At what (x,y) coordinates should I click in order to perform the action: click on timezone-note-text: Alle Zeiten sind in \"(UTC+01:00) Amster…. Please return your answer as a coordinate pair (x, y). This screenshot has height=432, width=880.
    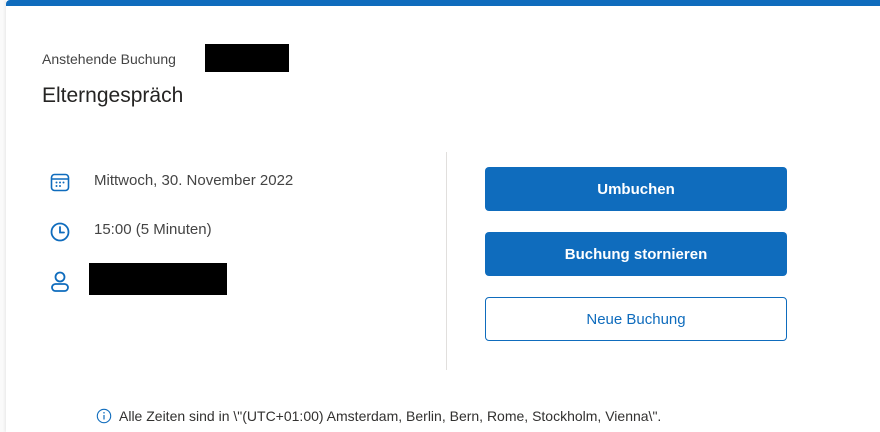
    Looking at the image, I should click on (390, 416).